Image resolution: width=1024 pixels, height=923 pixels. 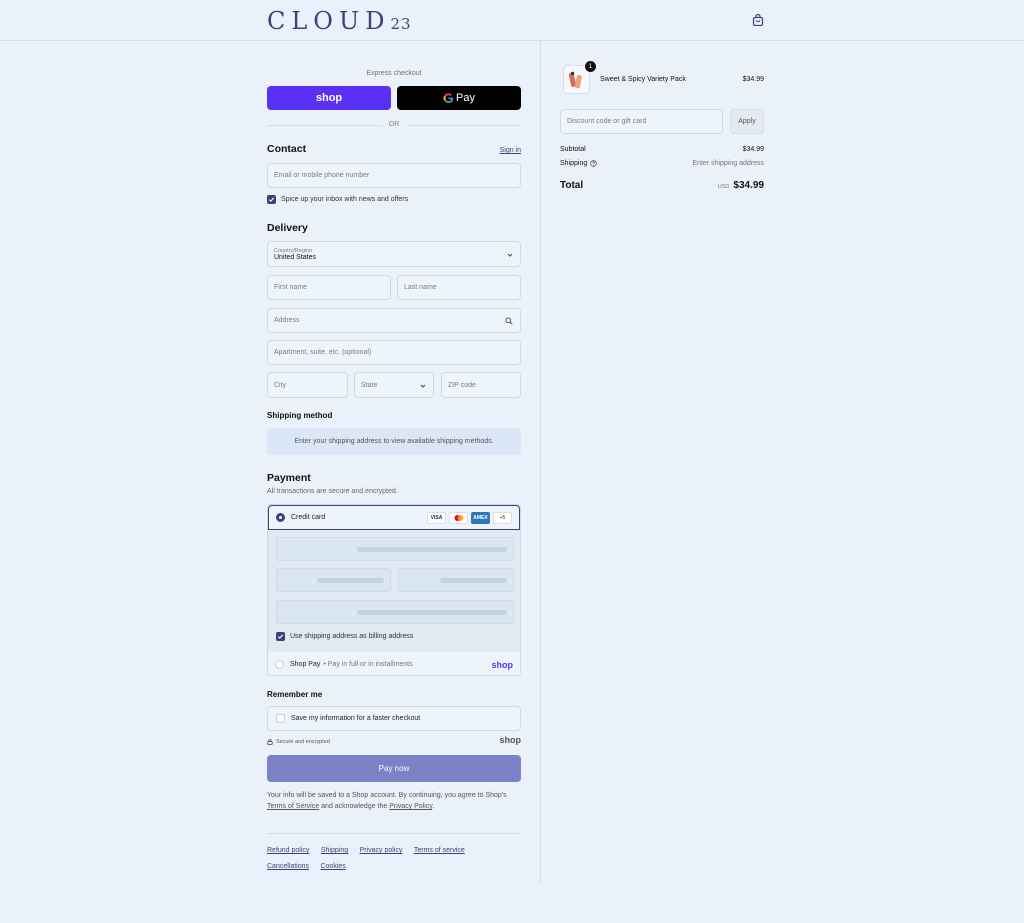 What do you see at coordinates (329, 98) in the screenshot?
I see `shop-pay-express-button: shop` at bounding box center [329, 98].